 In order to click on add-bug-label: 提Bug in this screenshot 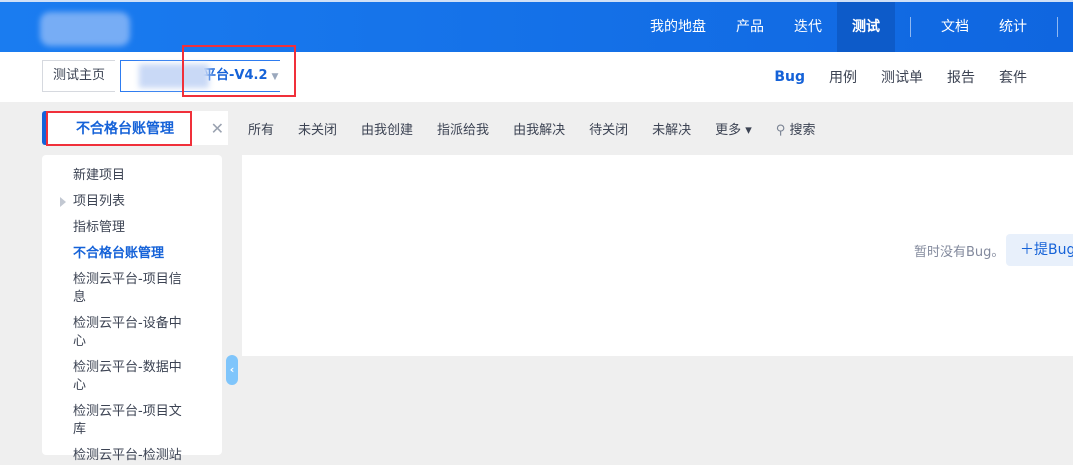, I will do `click(1053, 250)`.